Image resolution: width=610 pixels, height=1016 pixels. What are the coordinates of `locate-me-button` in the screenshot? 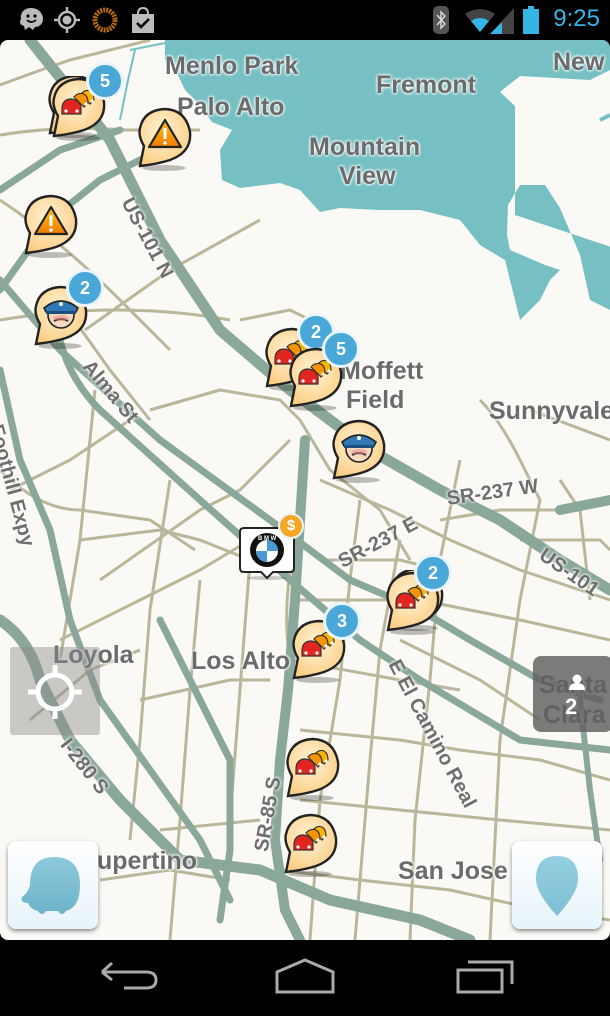 It's located at (55, 691).